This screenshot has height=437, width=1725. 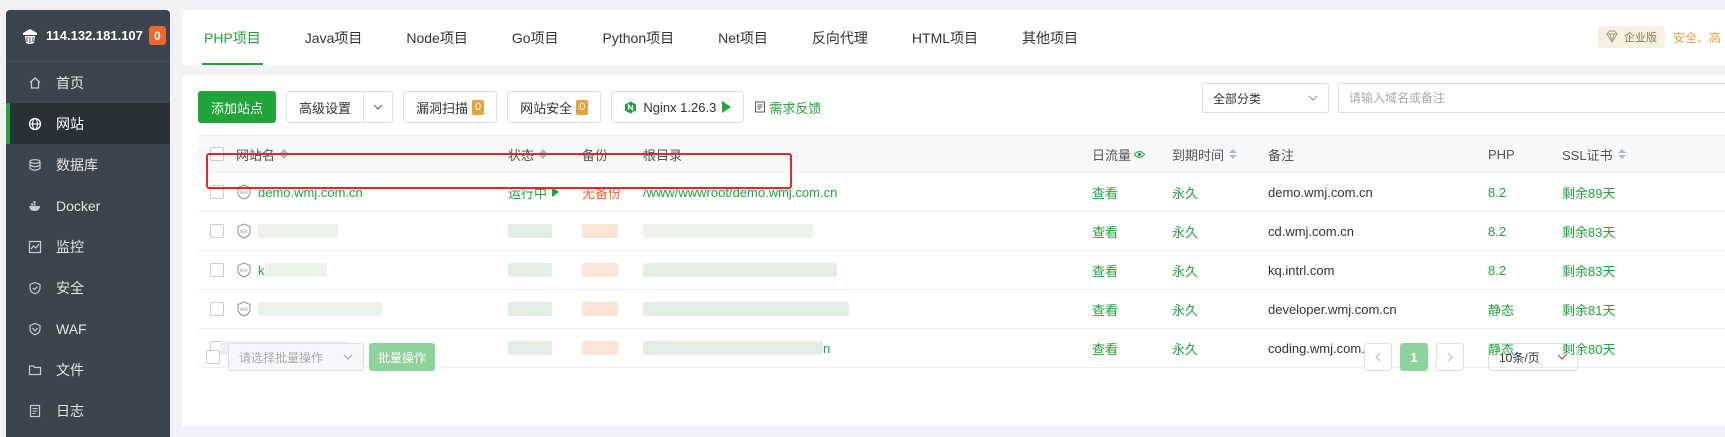 I want to click on site-name-cell: WAF, so click(x=372, y=309).